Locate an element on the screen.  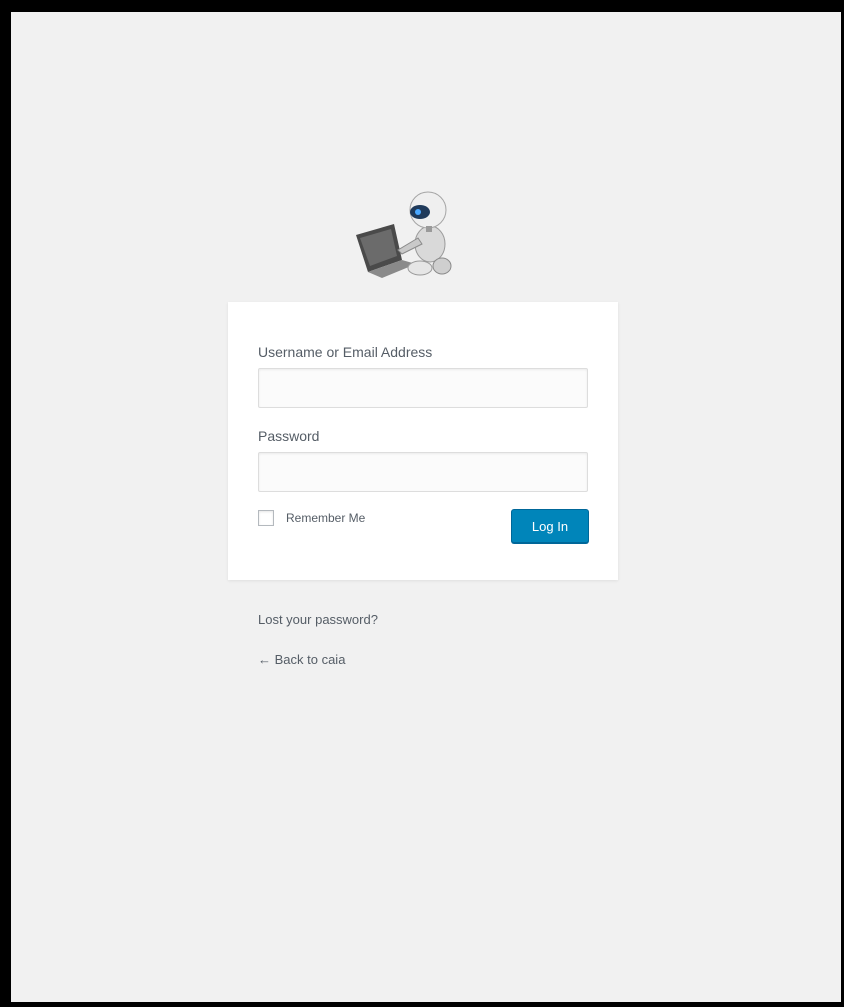
password-input is located at coordinates (423, 472).